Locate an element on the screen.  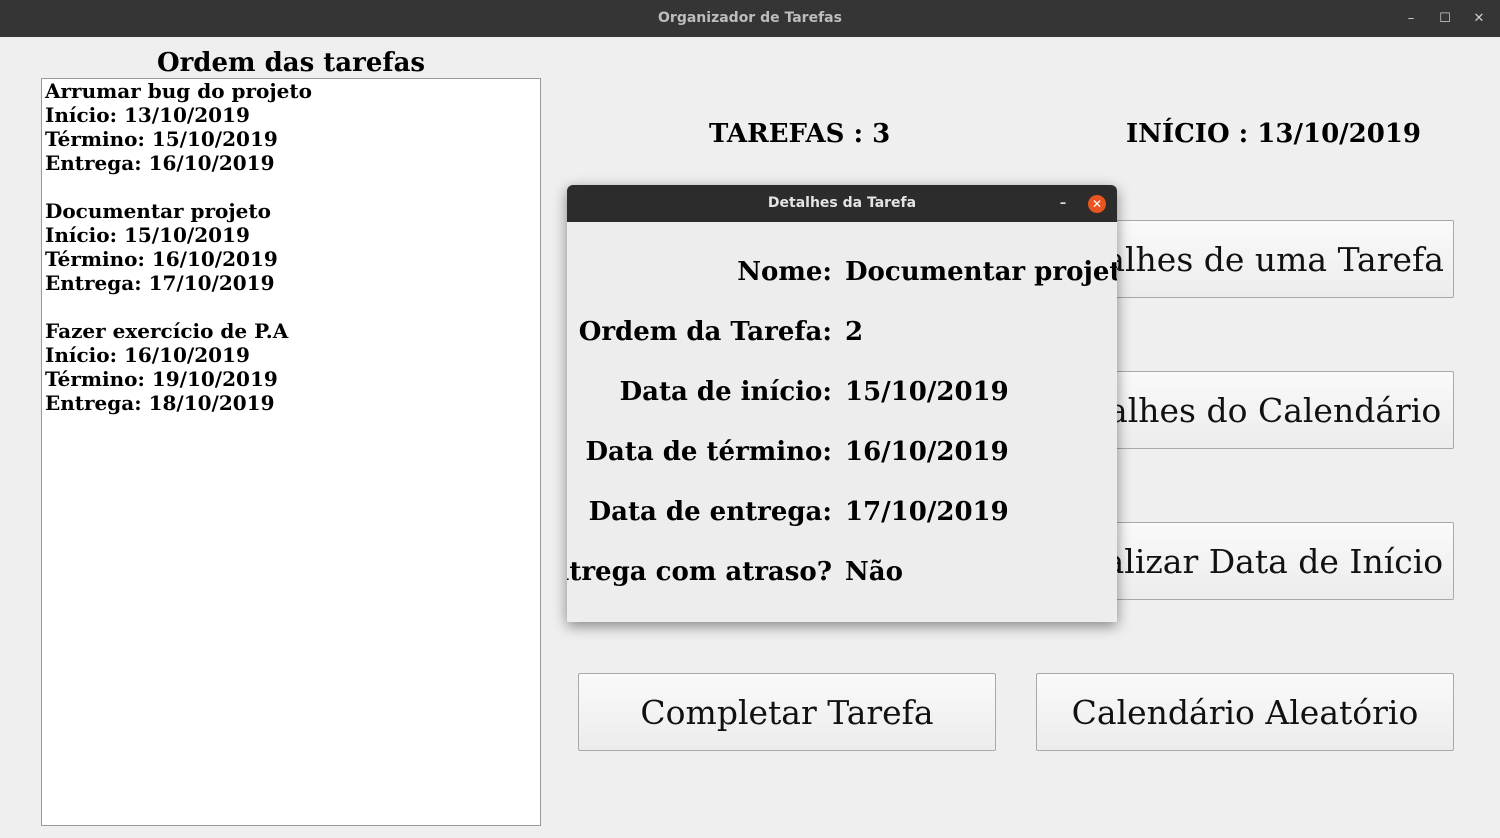
detail-row-start: Data de início: 15/10/2019 is located at coordinates (842, 397).